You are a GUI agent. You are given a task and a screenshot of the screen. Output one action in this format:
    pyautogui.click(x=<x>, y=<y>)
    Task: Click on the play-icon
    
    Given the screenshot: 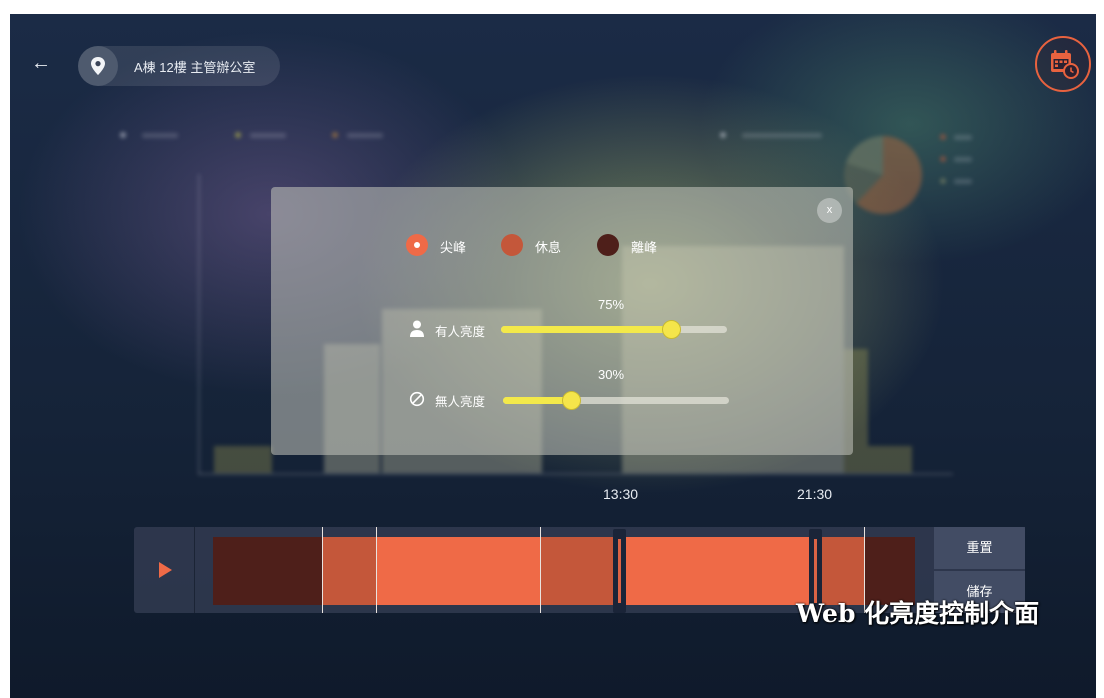 What is the action you would take?
    pyautogui.click(x=165, y=570)
    